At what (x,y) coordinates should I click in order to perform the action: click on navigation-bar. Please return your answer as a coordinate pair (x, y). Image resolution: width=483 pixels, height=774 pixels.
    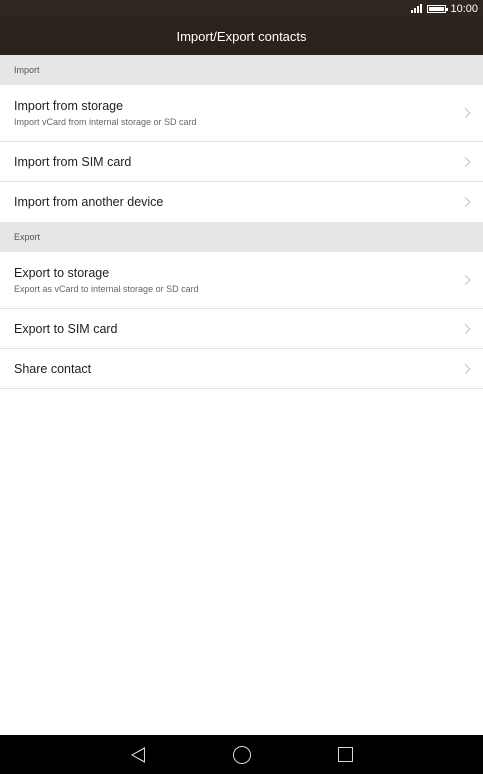
    Looking at the image, I should click on (241, 754).